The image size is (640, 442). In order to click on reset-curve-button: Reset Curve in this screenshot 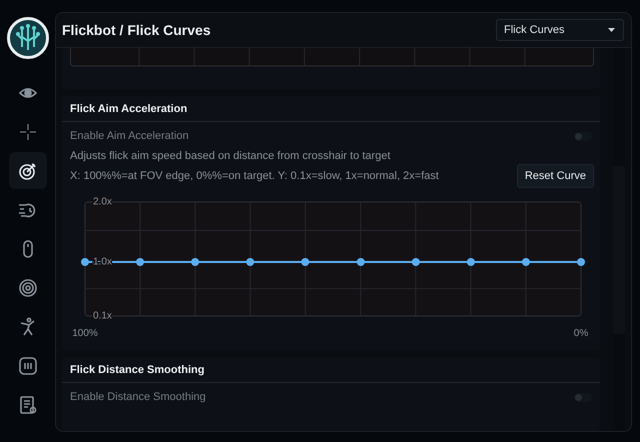, I will do `click(555, 176)`.